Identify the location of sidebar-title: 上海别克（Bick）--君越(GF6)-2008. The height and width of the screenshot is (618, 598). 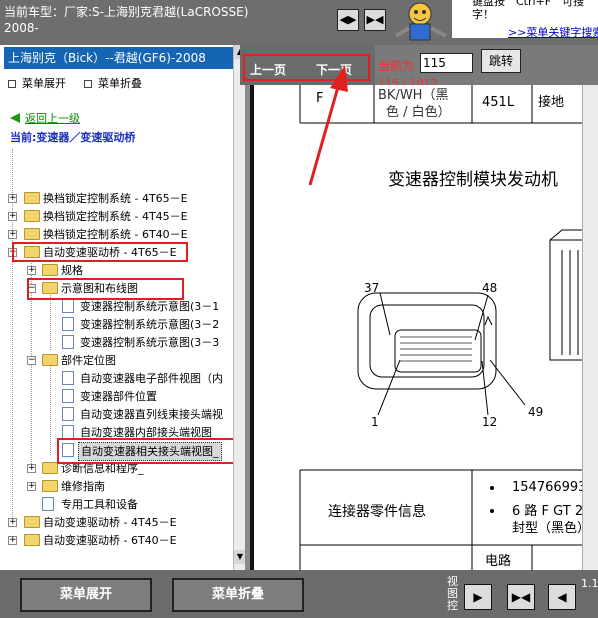
(123, 58).